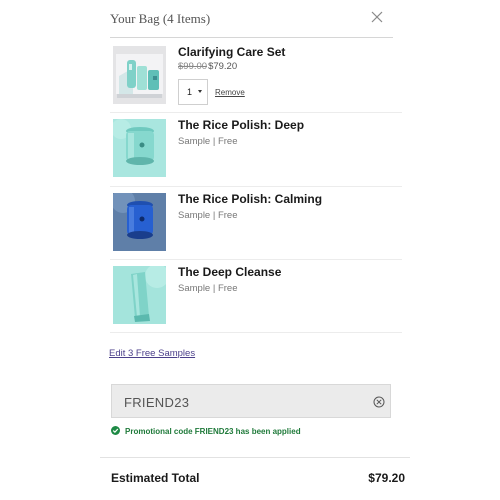 The width and height of the screenshot is (500, 500). I want to click on cart-item-rice-polish-calming: The Rice Polish: Calming Sample | Free, so click(256, 223).